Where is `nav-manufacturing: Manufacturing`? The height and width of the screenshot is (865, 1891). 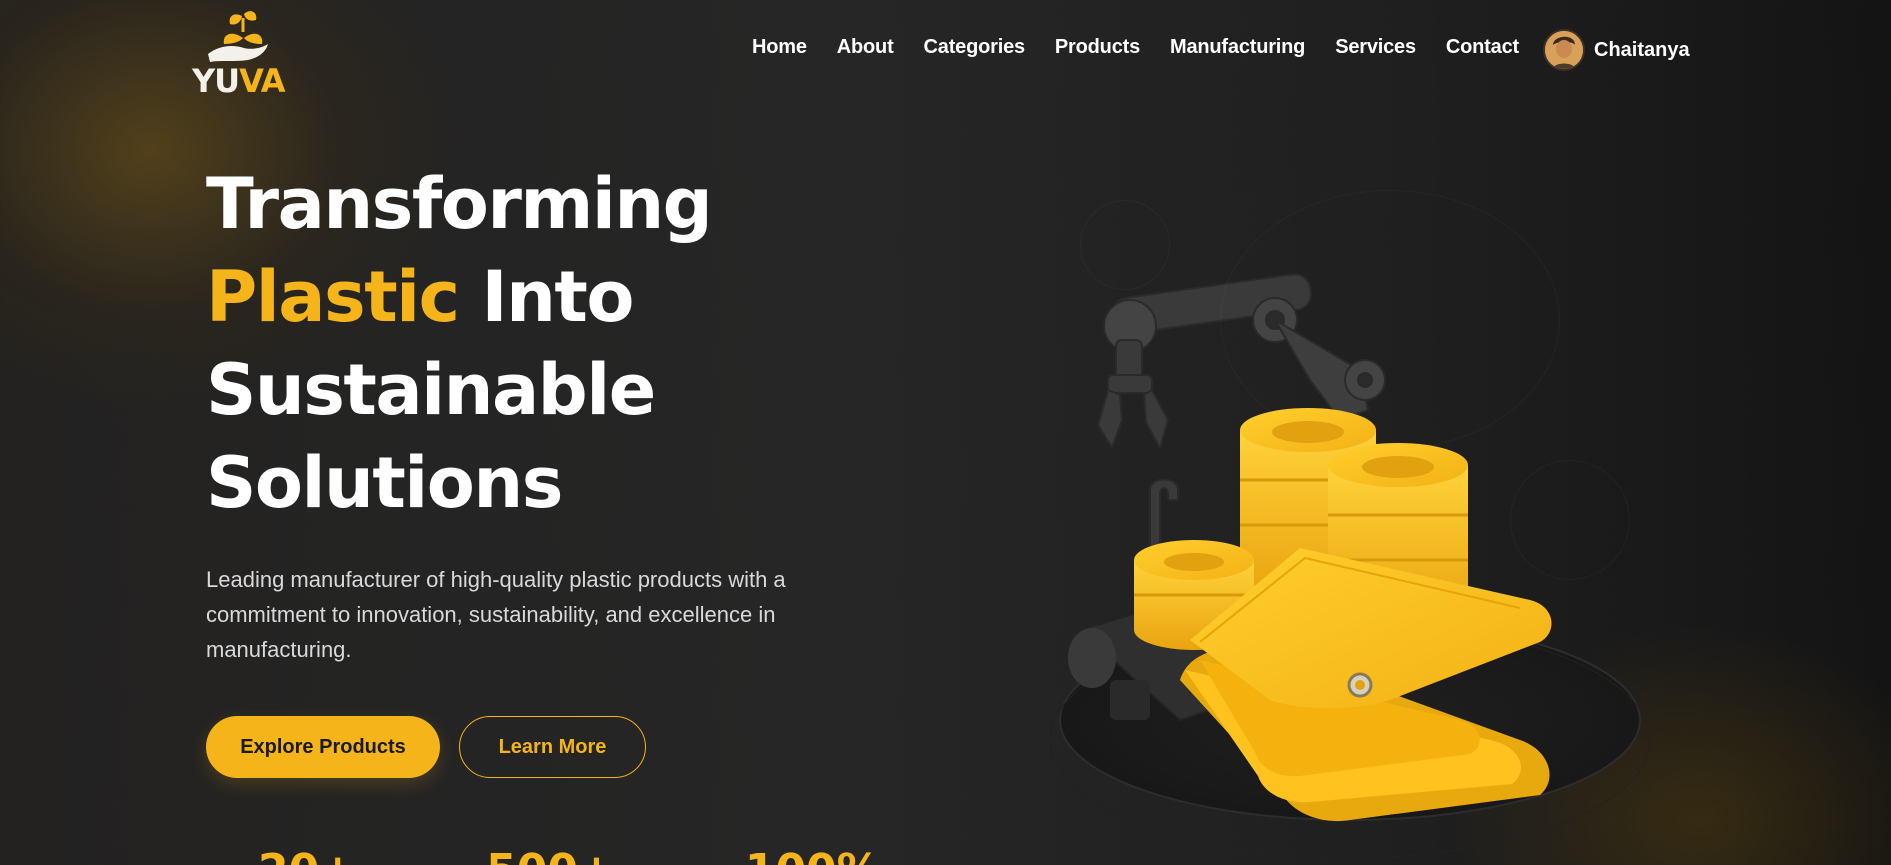
nav-manufacturing: Manufacturing is located at coordinates (1237, 47).